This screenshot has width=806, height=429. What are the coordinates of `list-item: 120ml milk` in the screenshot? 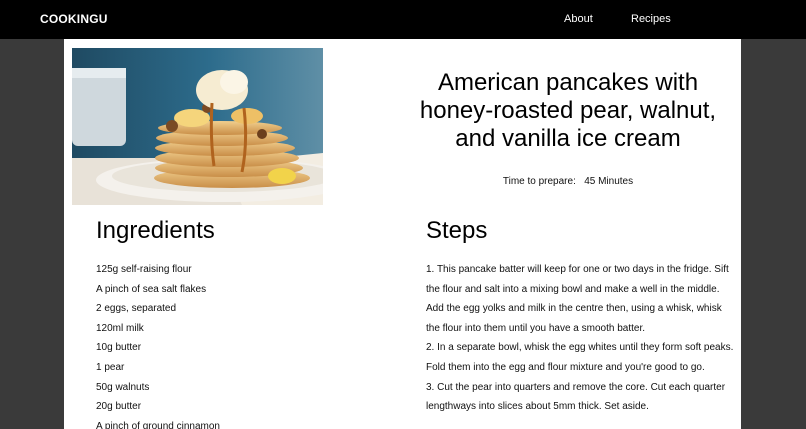 It's located at (120, 328).